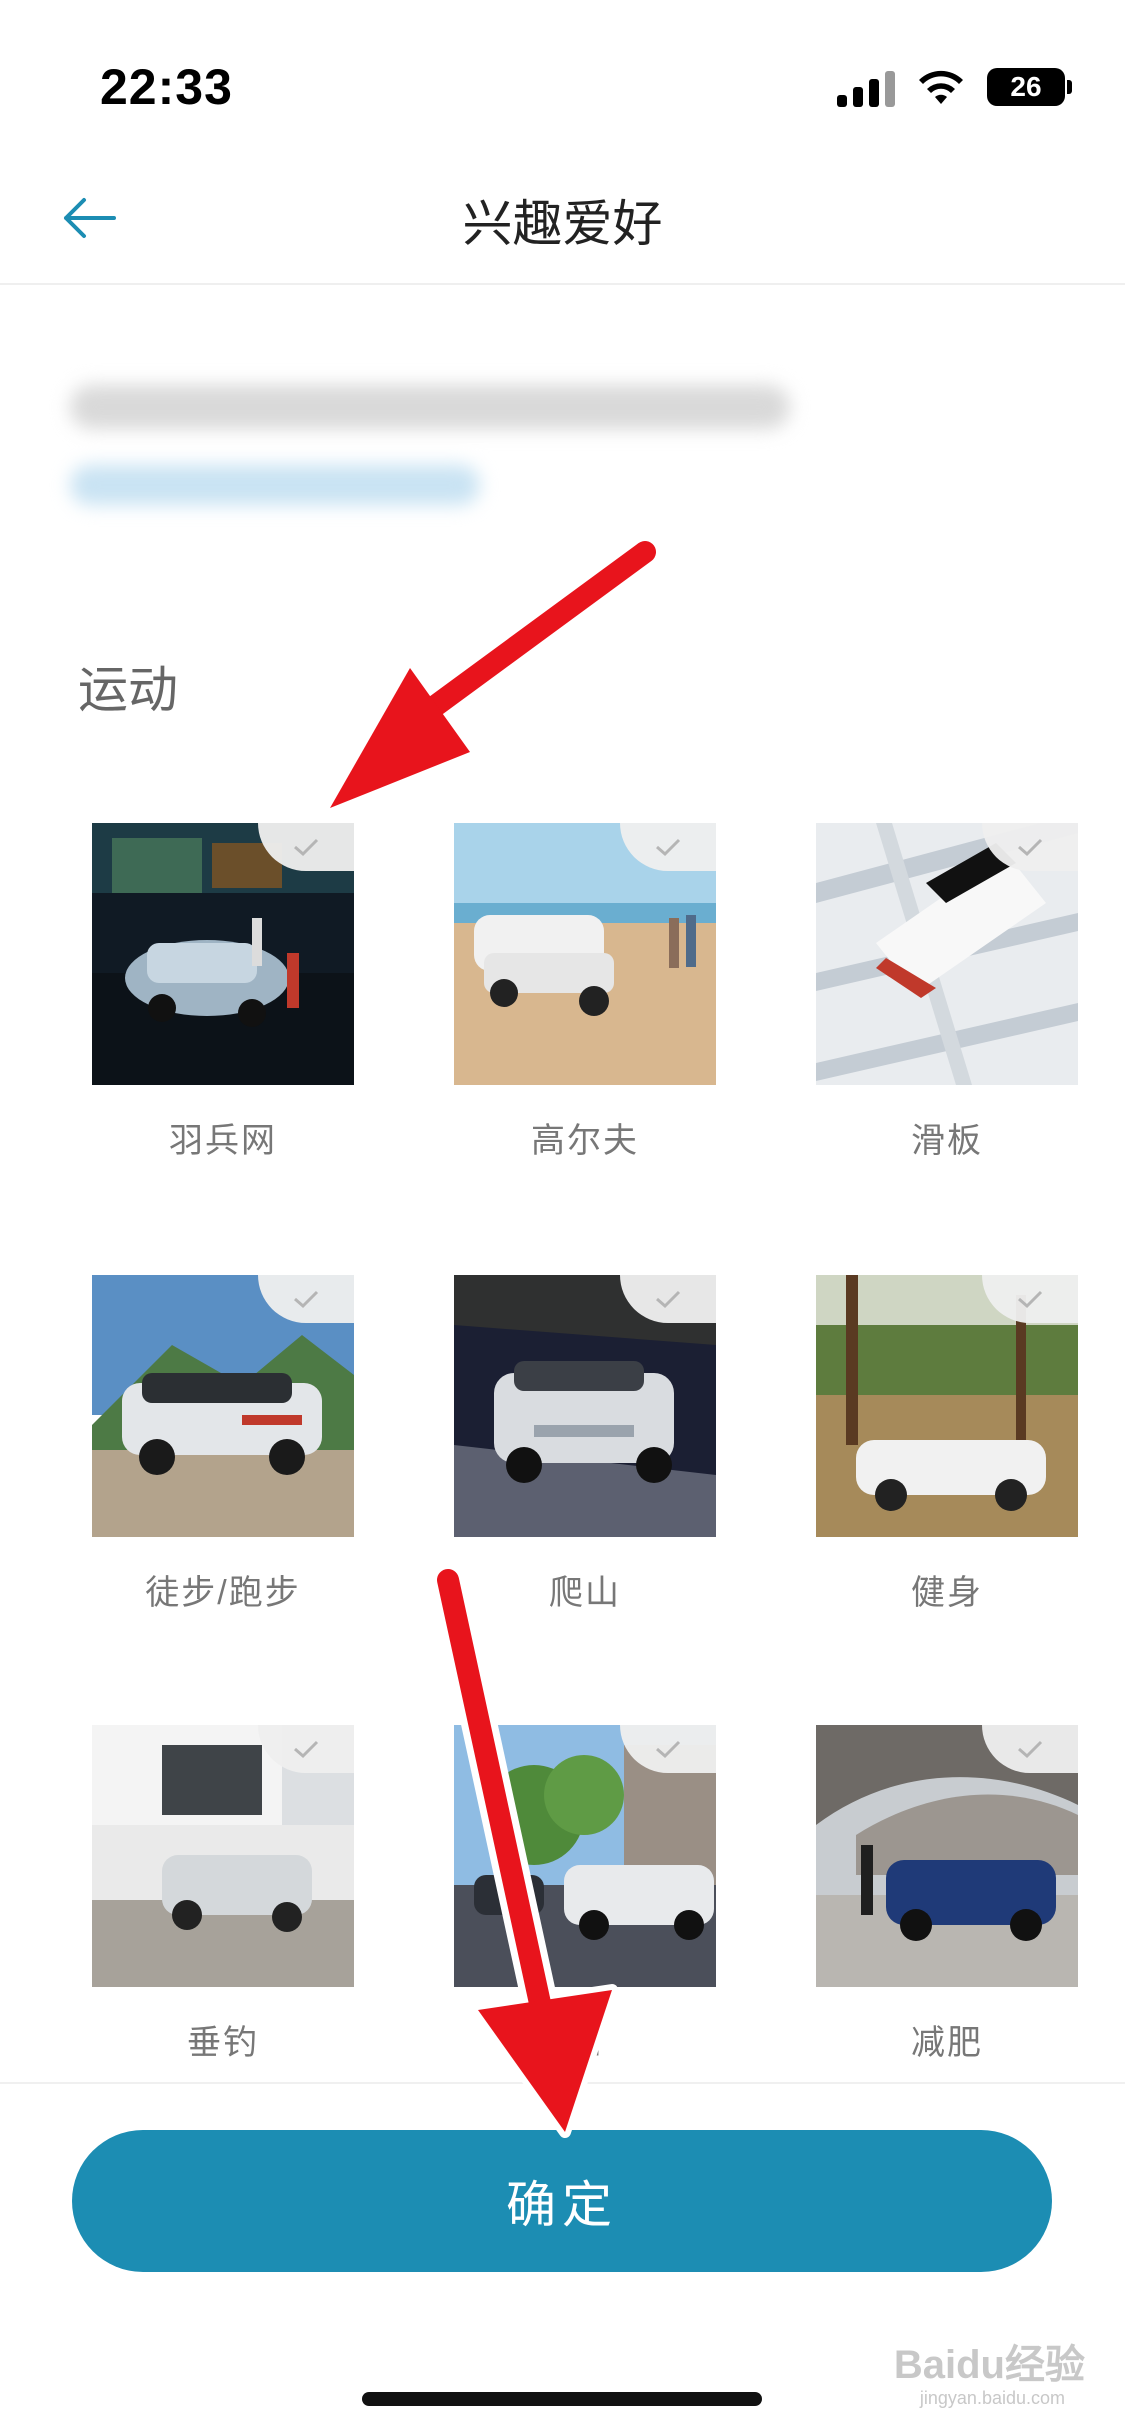  Describe the element at coordinates (562, 2399) in the screenshot. I see `home-indicator` at that location.